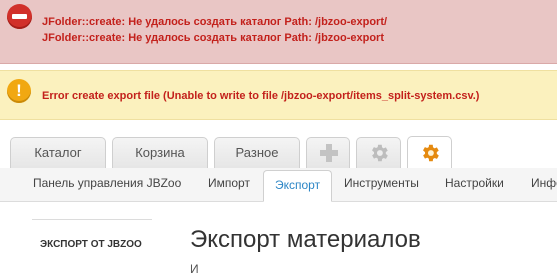 The height and width of the screenshot is (276, 557). I want to click on main-tabbar: Каталог Корзина Разное, so click(278, 149).